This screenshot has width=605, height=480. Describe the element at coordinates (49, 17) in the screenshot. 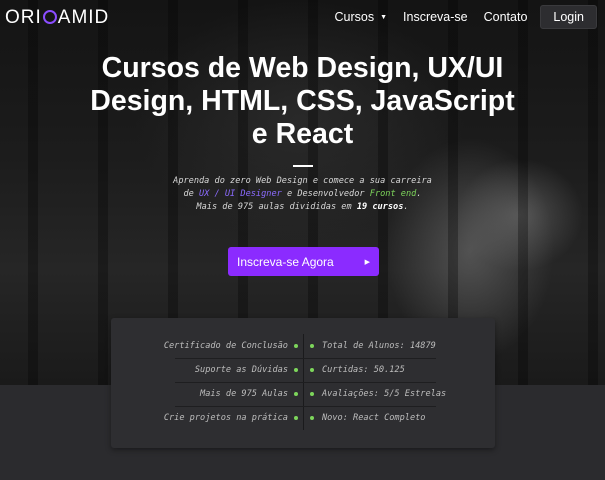

I see `logo-g-icon` at that location.